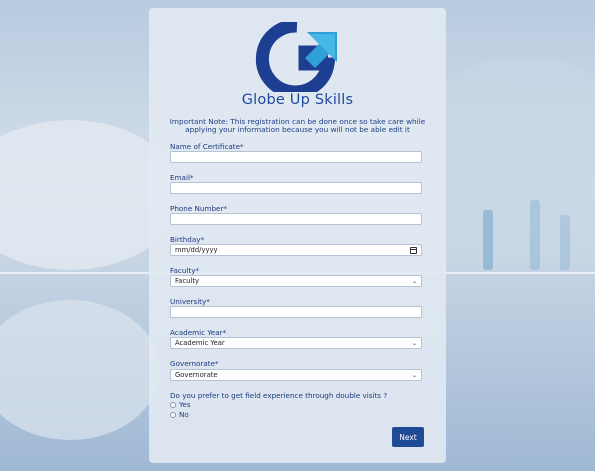 The image size is (595, 471). Describe the element at coordinates (297, 100) in the screenshot. I see `brand-name: Globe Up Skills` at that location.